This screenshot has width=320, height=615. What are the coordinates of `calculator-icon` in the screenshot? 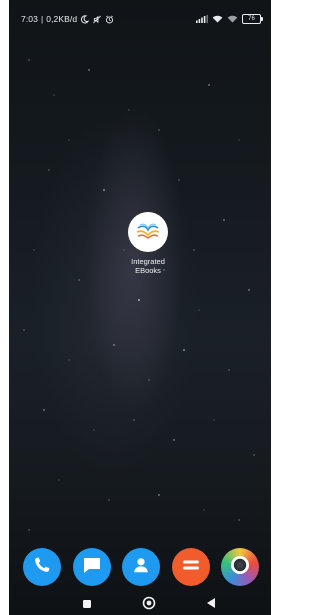 It's located at (191, 567).